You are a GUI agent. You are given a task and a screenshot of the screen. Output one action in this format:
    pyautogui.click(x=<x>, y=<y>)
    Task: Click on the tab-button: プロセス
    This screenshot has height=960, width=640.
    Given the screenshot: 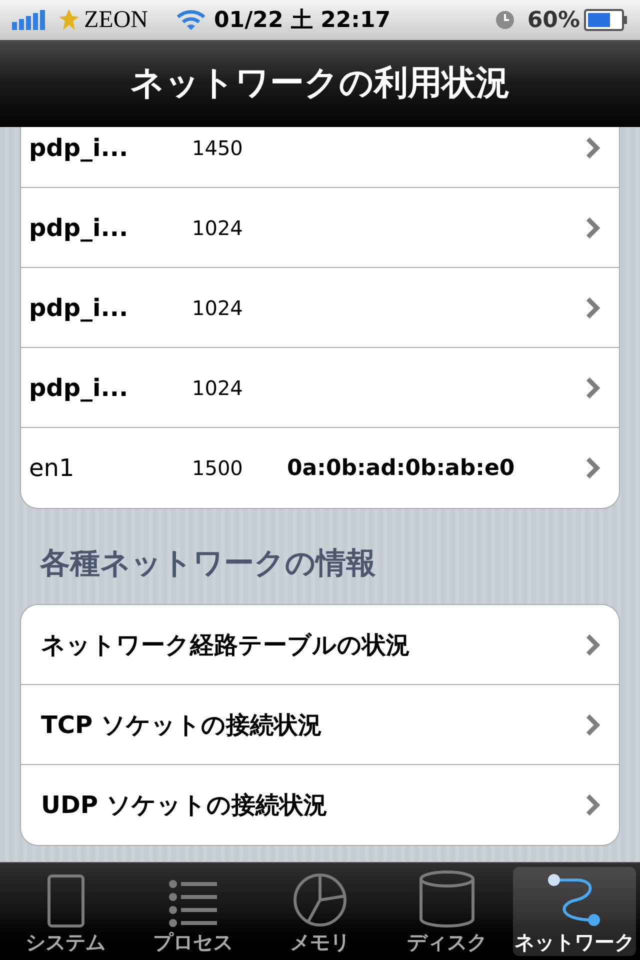 What is the action you would take?
    pyautogui.click(x=192, y=911)
    